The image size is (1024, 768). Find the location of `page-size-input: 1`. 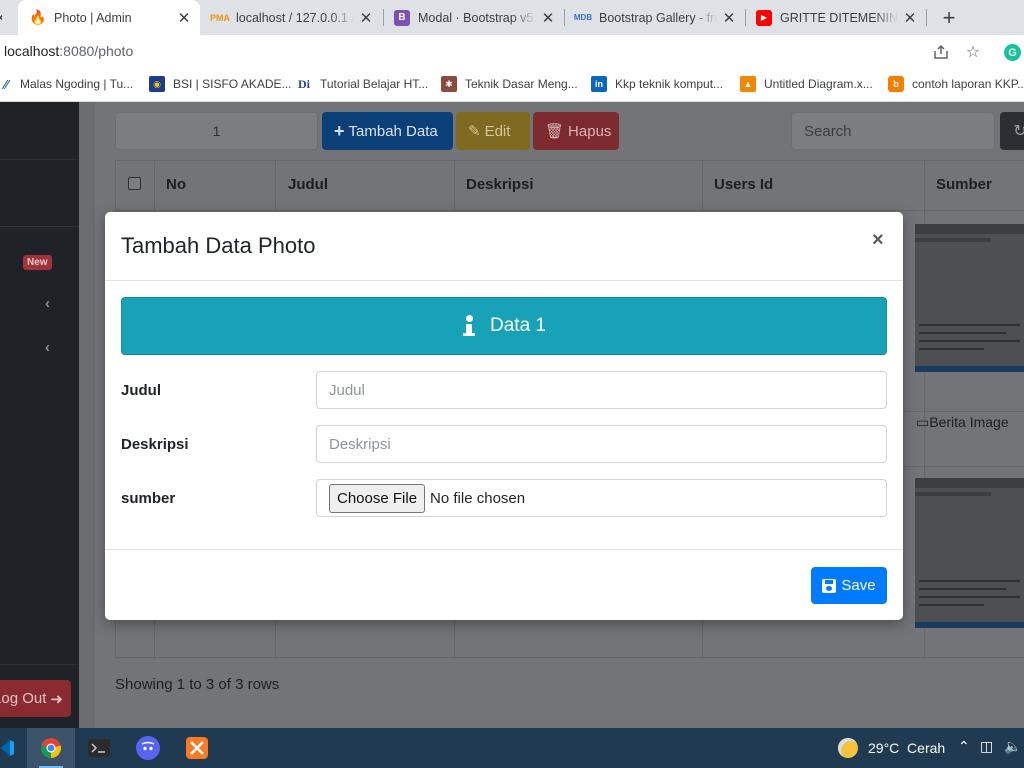

page-size-input: 1 is located at coordinates (216, 131).